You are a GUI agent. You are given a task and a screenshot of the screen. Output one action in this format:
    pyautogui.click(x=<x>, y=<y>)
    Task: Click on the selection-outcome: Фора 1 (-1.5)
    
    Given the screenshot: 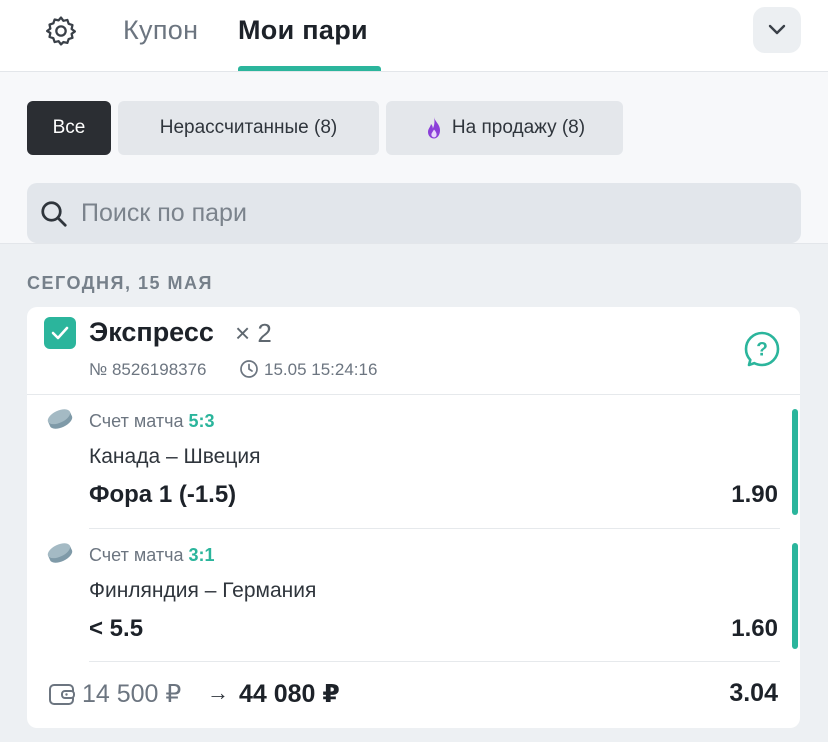 What is the action you would take?
    pyautogui.click(x=163, y=494)
    